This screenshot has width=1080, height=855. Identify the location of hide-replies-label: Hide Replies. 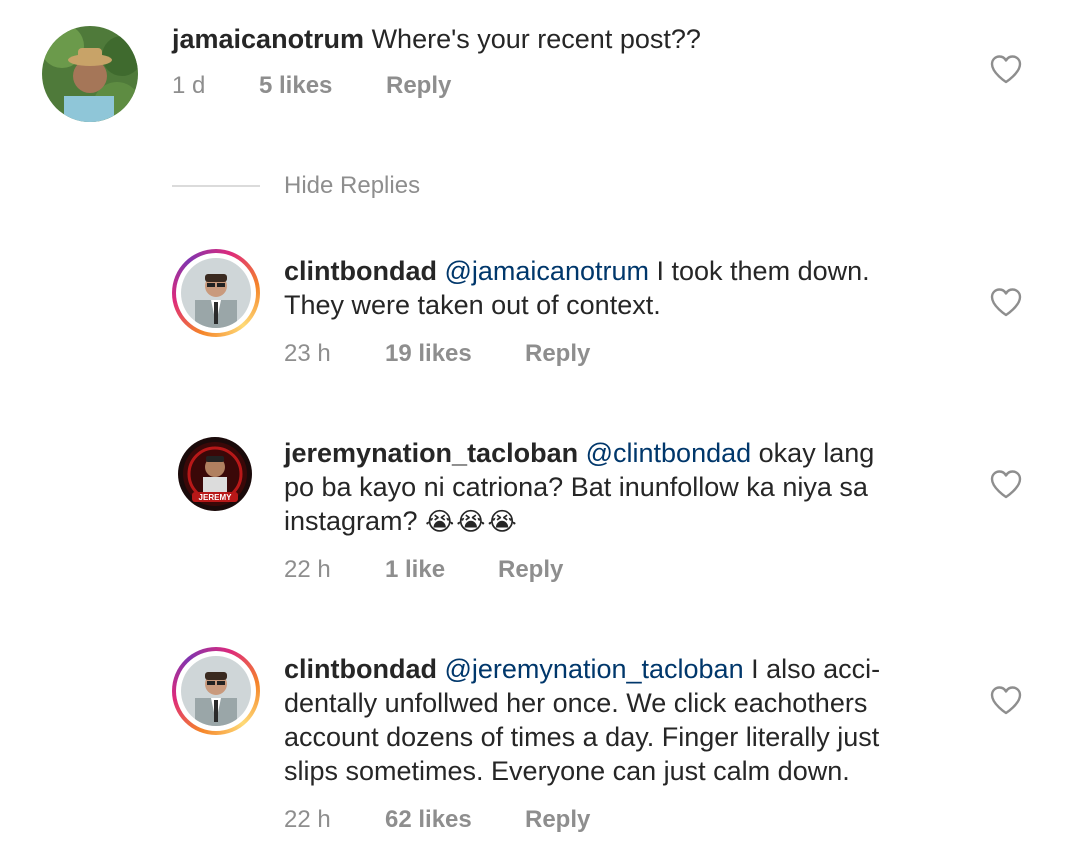
(352, 186).